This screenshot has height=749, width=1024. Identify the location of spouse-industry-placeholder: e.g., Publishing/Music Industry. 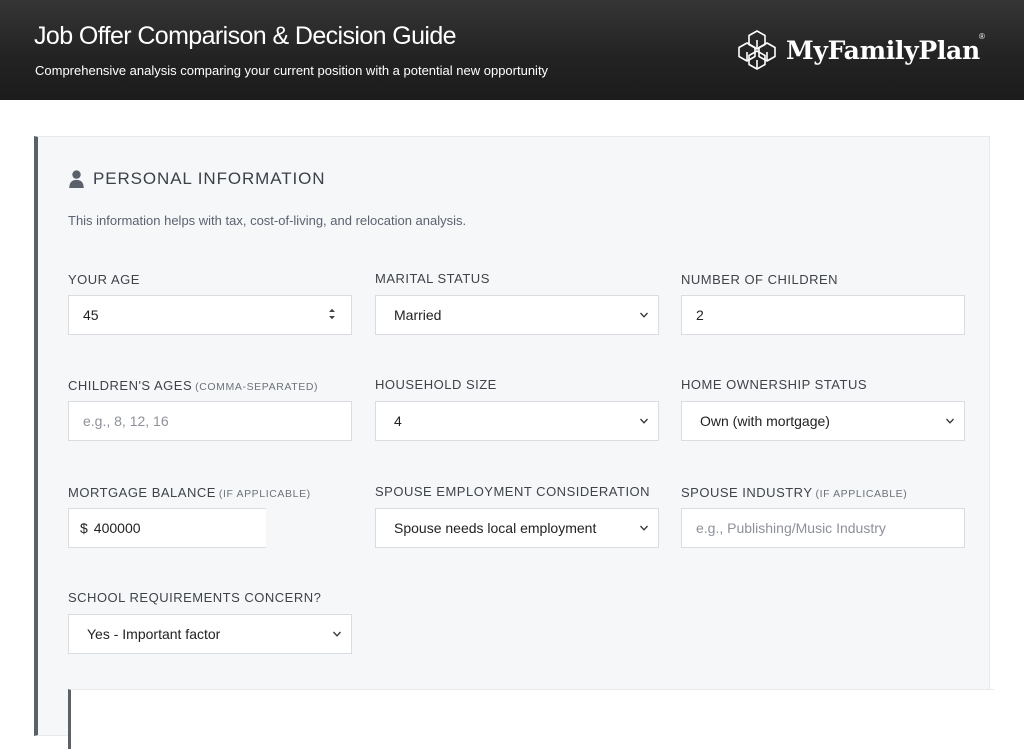
(791, 528).